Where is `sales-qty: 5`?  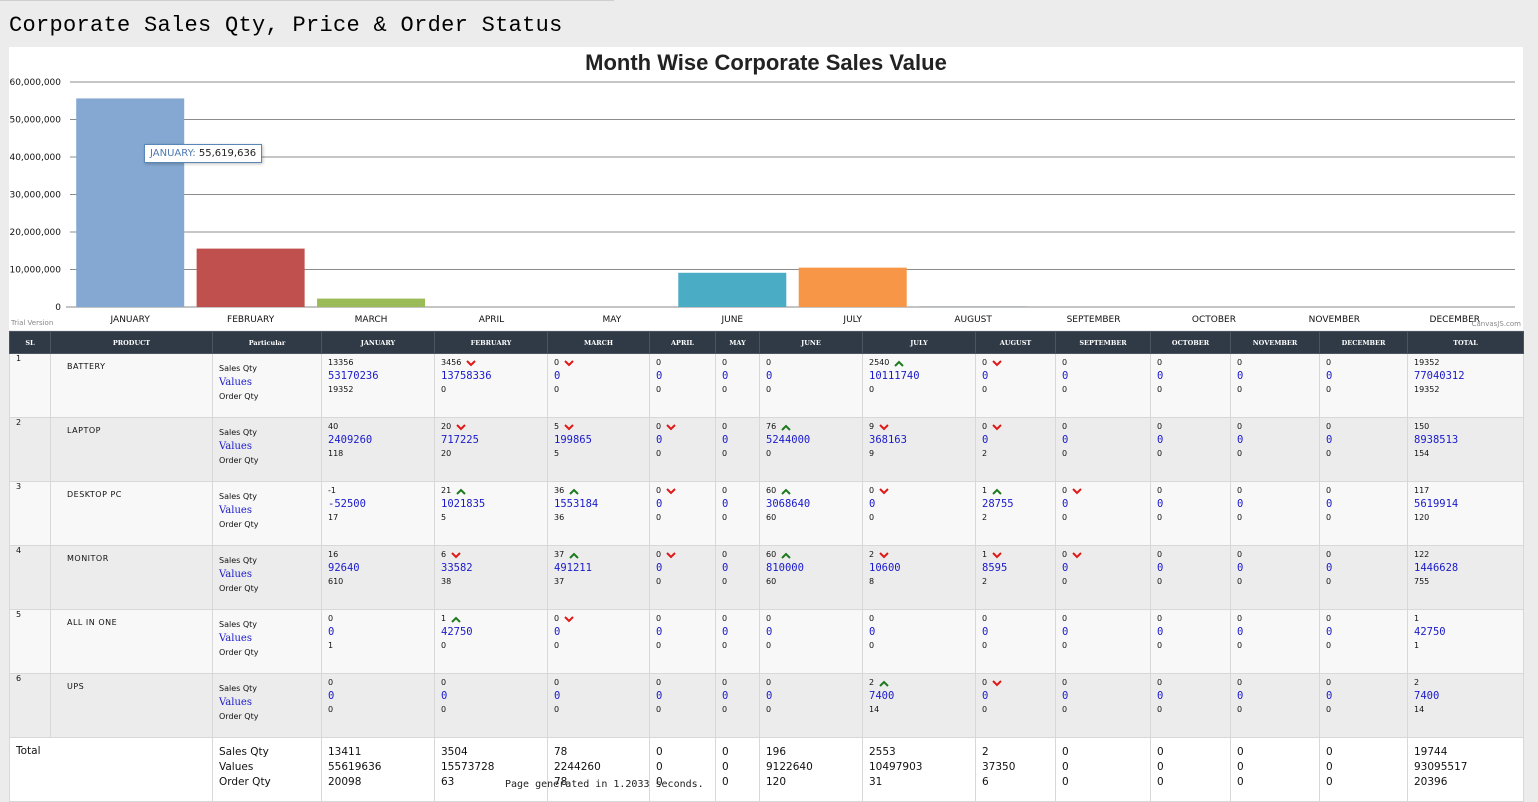
sales-qty: 5 is located at coordinates (556, 427).